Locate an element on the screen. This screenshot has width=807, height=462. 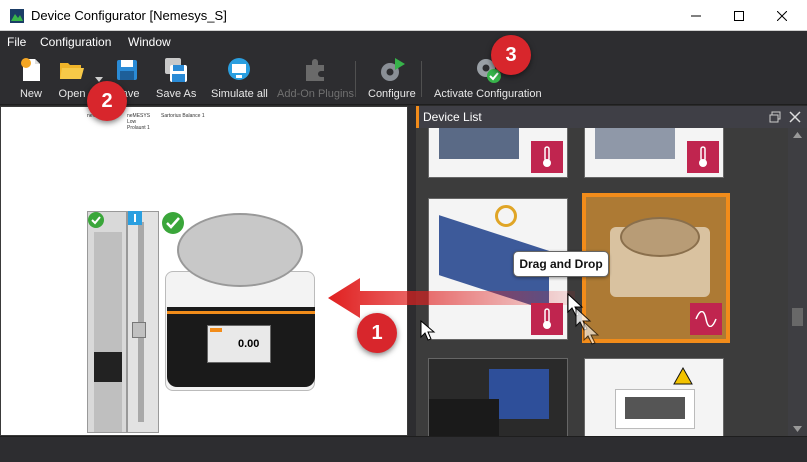
app-icon is located at coordinates (17, 16).